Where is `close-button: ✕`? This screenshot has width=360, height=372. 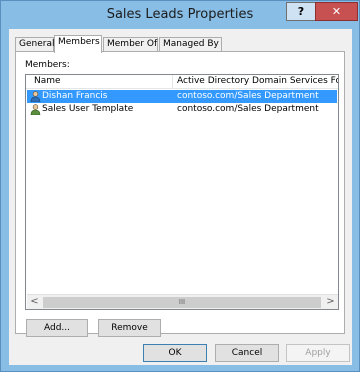 close-button: ✕ is located at coordinates (336, 11).